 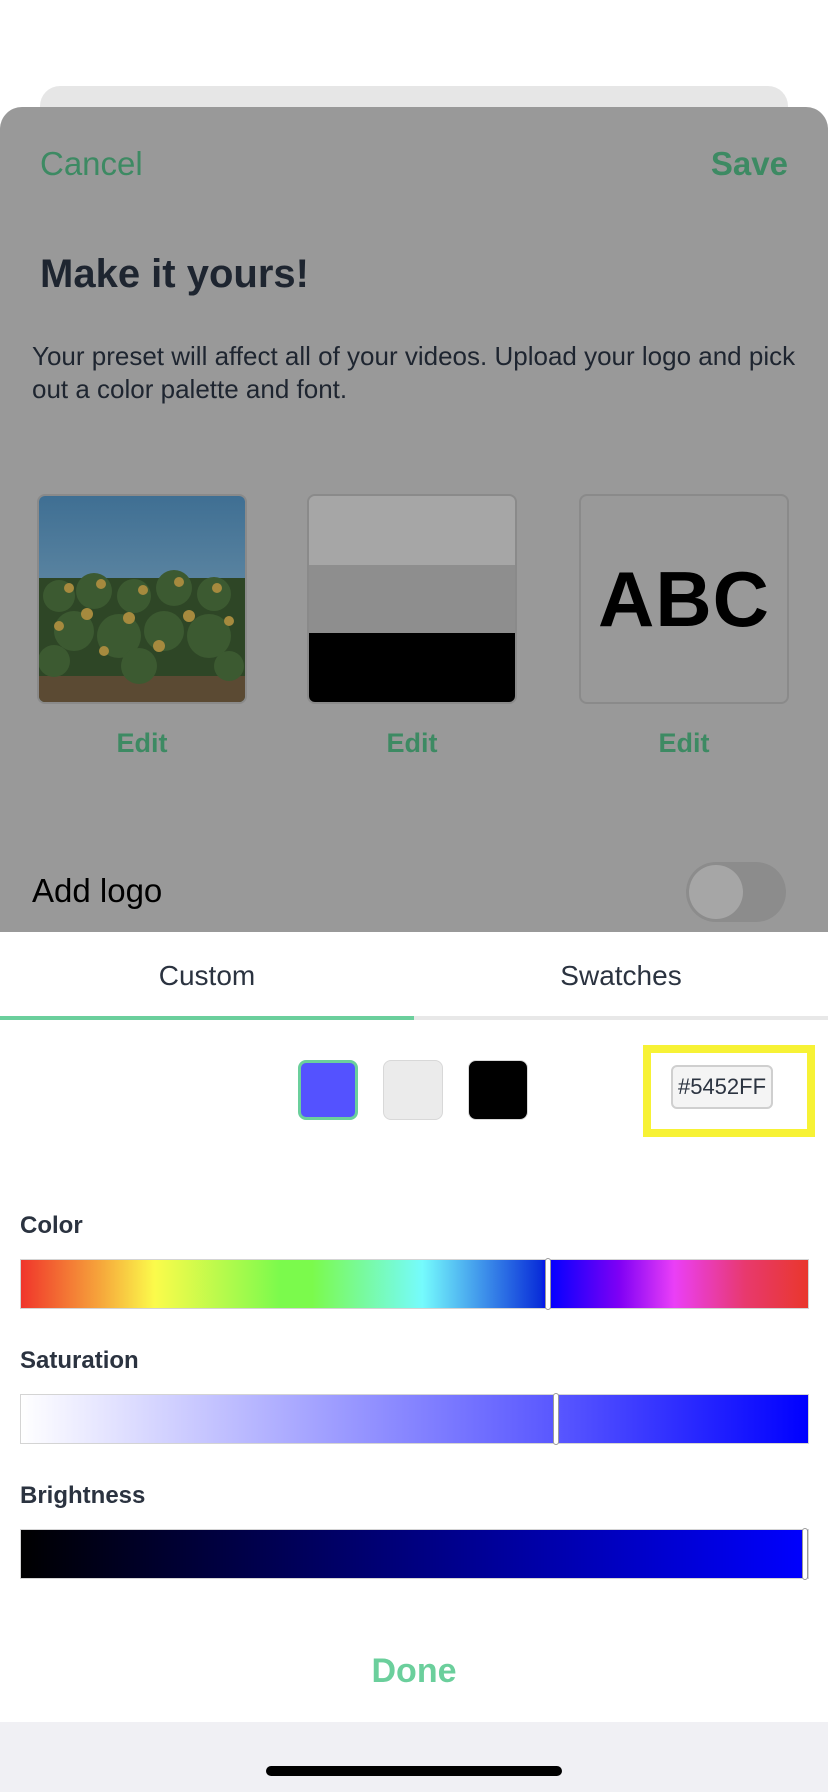 I want to click on save-button: Save, so click(x=749, y=164).